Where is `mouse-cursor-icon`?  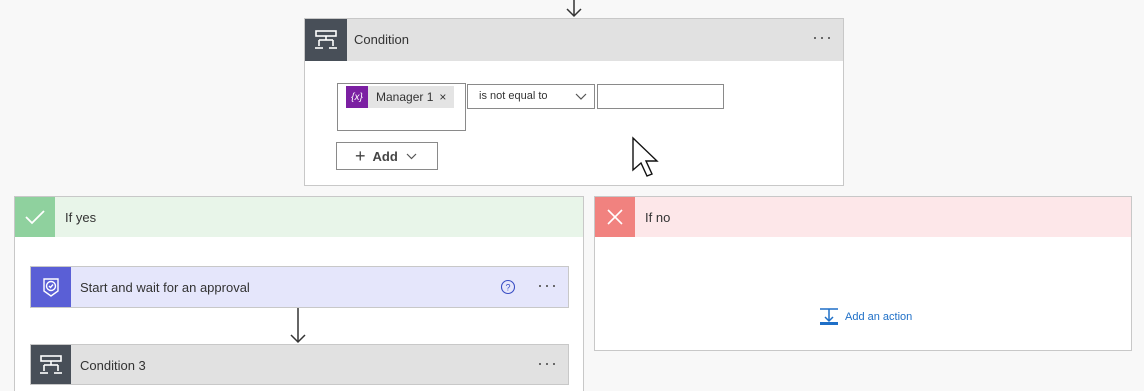
mouse-cursor-icon is located at coordinates (645, 157).